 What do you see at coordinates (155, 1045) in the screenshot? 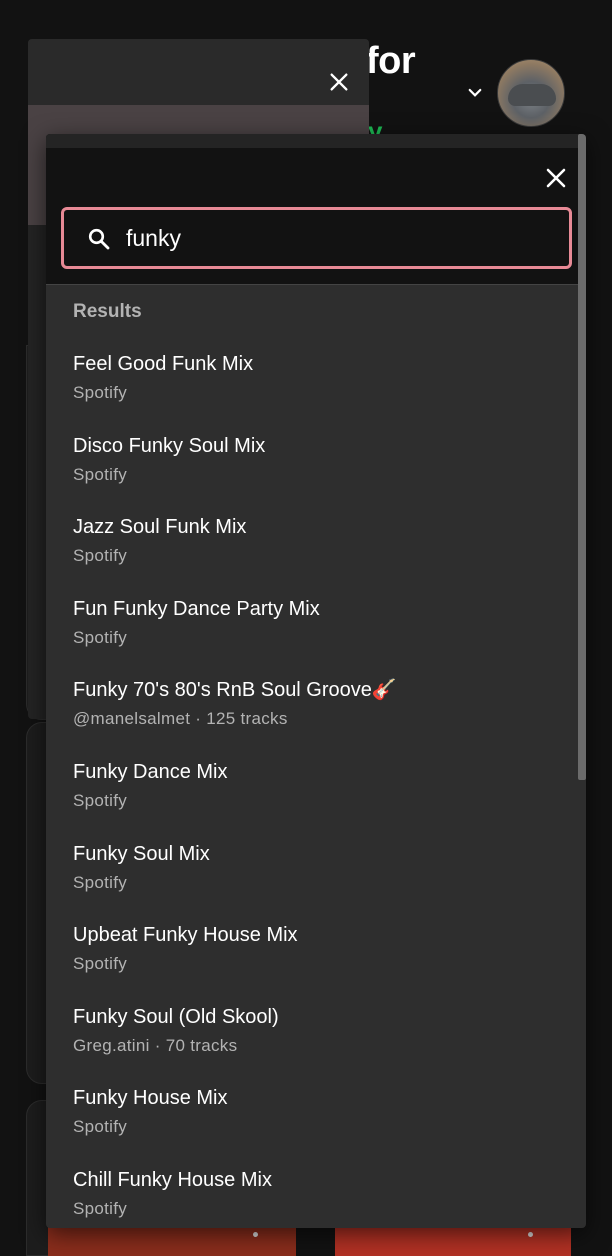
I see `result-subtitle: Greg.atini · 70 tracks` at bounding box center [155, 1045].